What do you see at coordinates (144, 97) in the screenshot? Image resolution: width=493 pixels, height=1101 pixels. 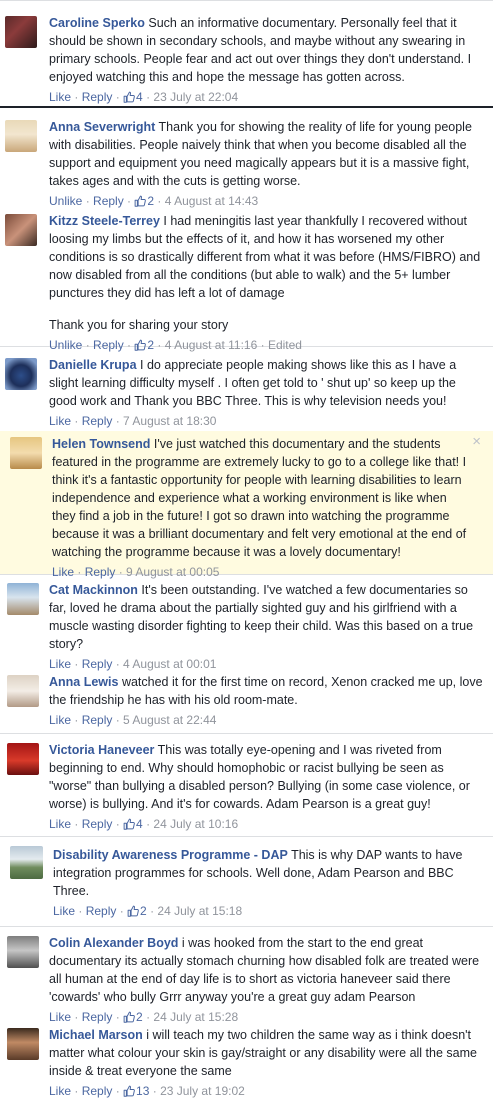 I see `comment-actions: Like · Reply · 4 · 23 July at 22:04` at bounding box center [144, 97].